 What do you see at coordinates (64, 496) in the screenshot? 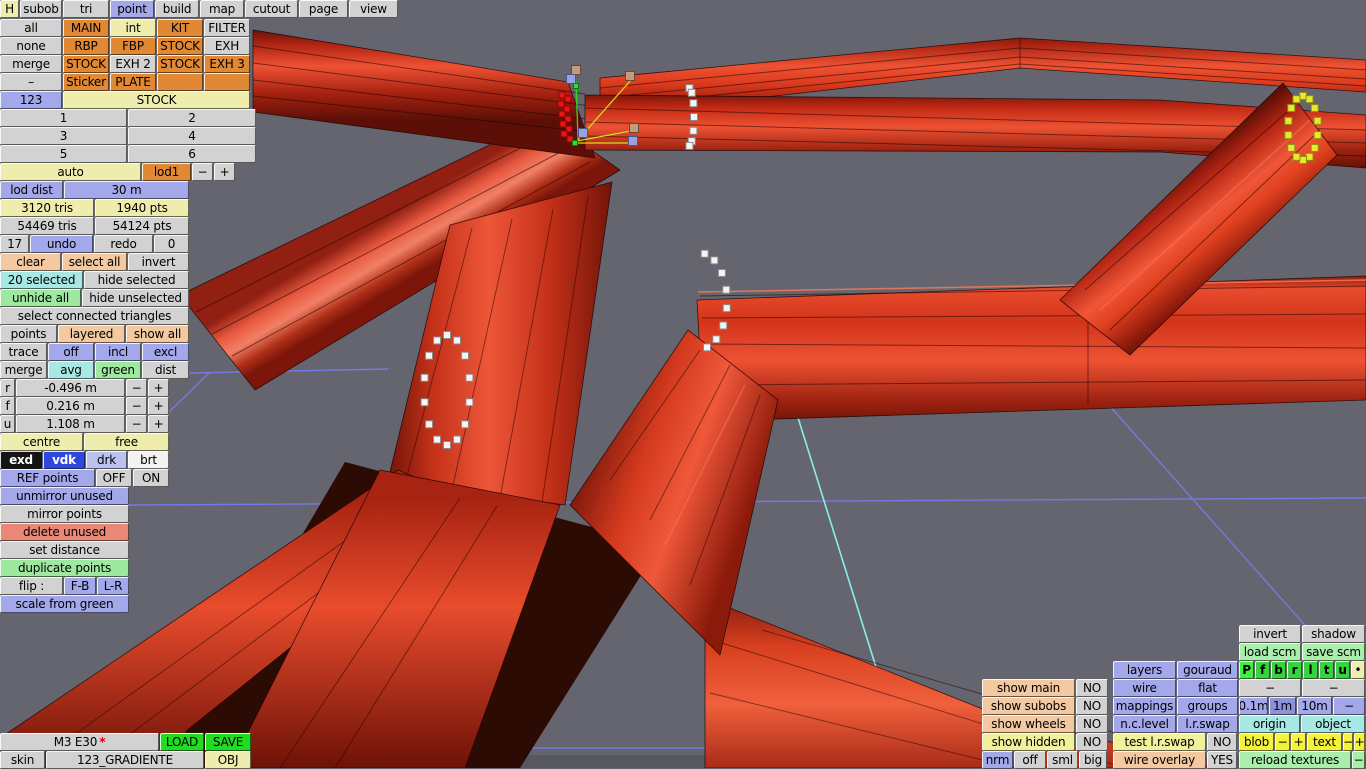
I see `button-unmirror-unused: unmirror unused` at bounding box center [64, 496].